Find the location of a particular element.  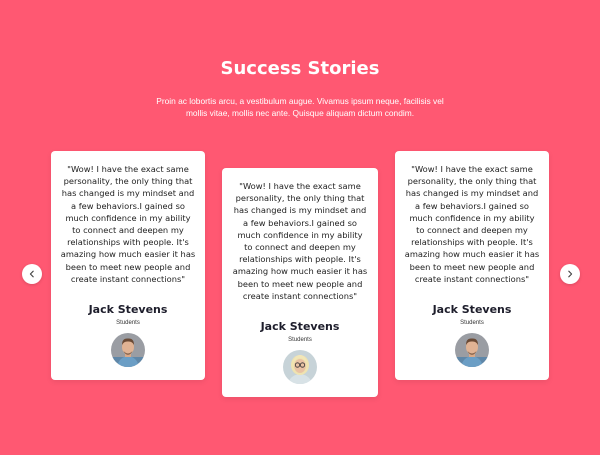

carousel-next-button is located at coordinates (570, 274).